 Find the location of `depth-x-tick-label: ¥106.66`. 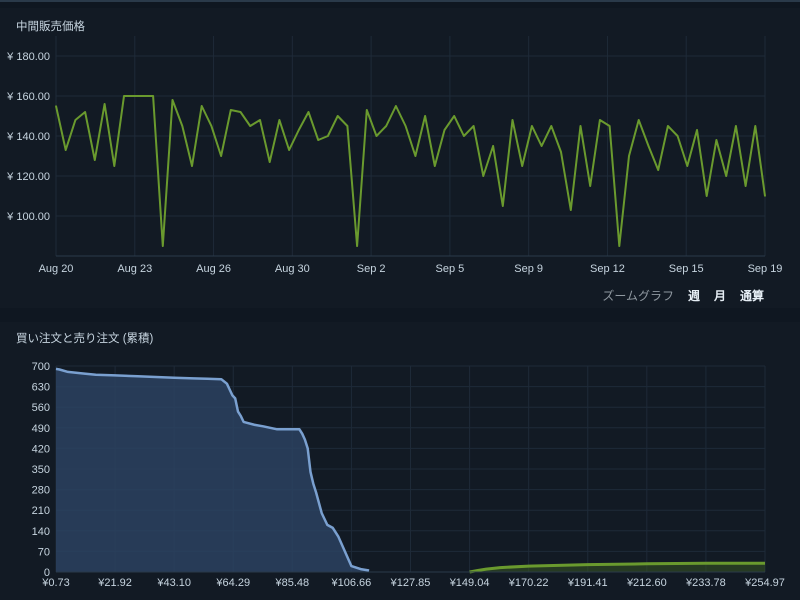

depth-x-tick-label: ¥106.66 is located at coordinates (351, 583).